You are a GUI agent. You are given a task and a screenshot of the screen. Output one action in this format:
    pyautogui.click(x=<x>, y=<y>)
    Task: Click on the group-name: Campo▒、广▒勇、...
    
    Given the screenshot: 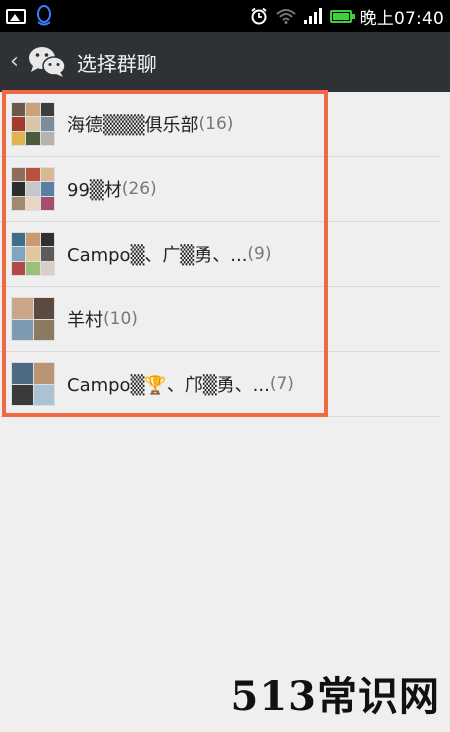 What is the action you would take?
    pyautogui.click(x=157, y=255)
    